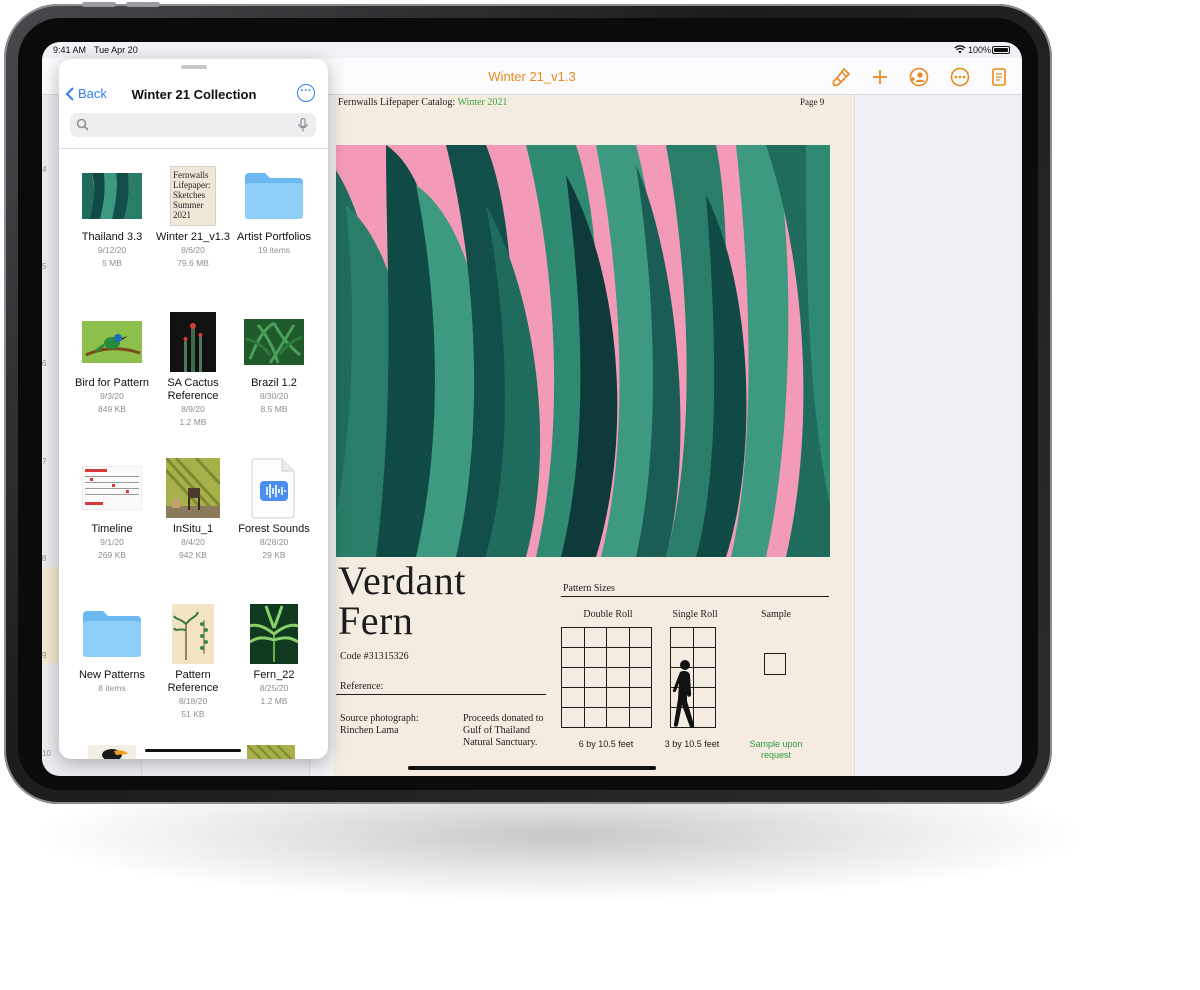 The height and width of the screenshot is (990, 1200). What do you see at coordinates (775, 664) in the screenshot?
I see `sample-swatch` at bounding box center [775, 664].